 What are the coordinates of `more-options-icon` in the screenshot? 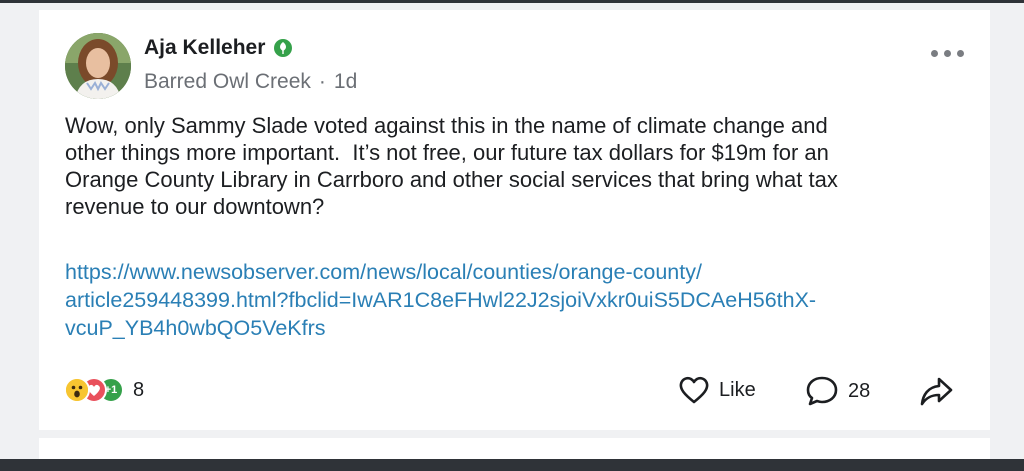 It's located at (947, 53).